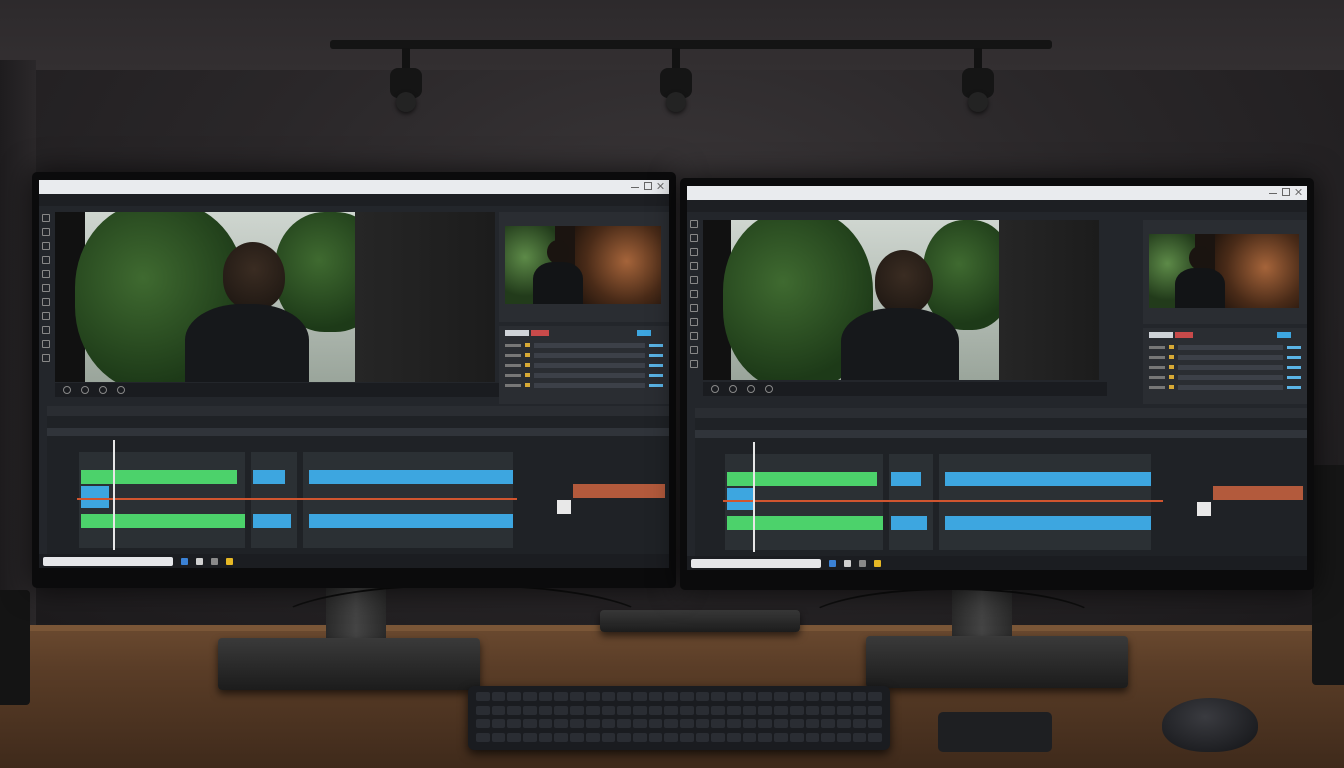  What do you see at coordinates (584, 365) in the screenshot?
I see `properties-panel` at bounding box center [584, 365].